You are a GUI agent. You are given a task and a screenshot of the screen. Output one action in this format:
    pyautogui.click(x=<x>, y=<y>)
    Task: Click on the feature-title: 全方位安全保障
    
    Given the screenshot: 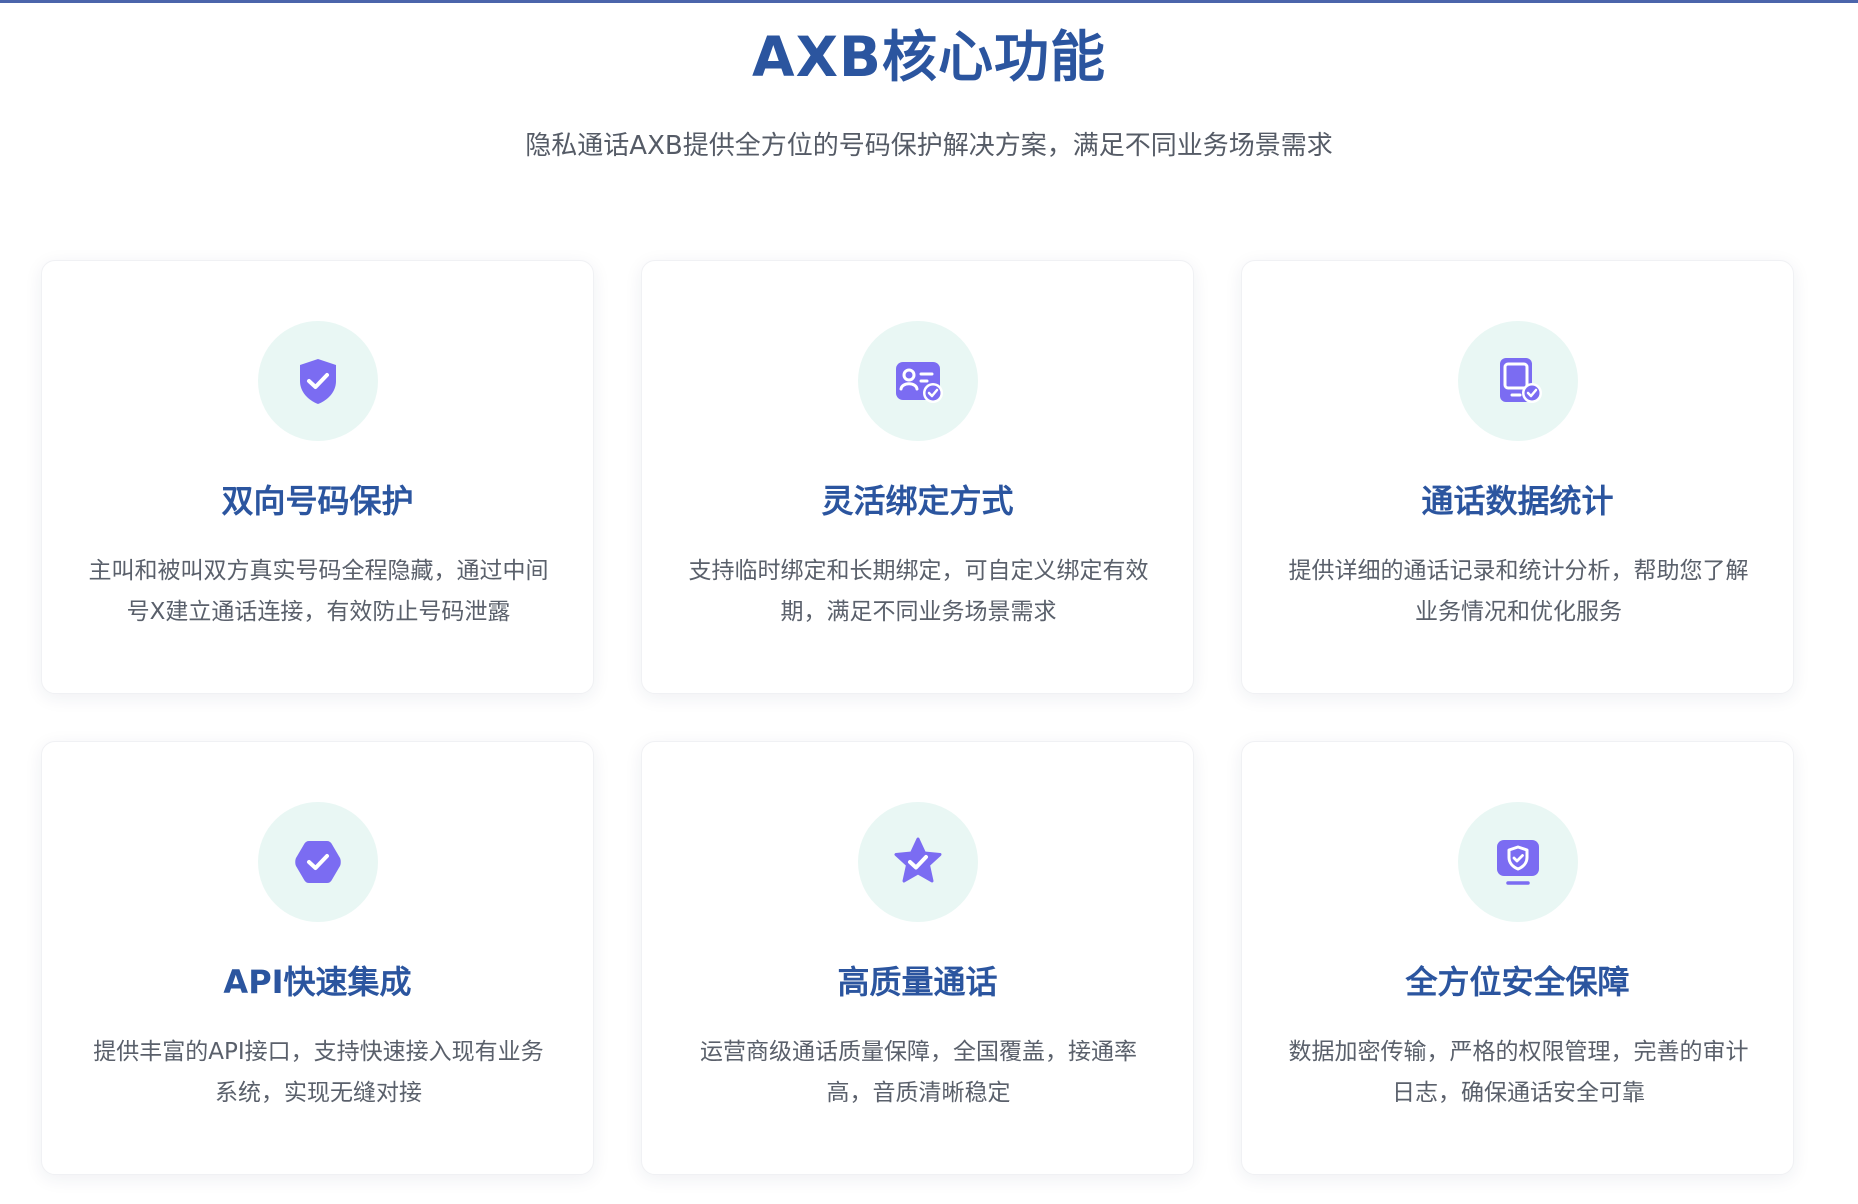 What is the action you would take?
    pyautogui.click(x=1517, y=982)
    